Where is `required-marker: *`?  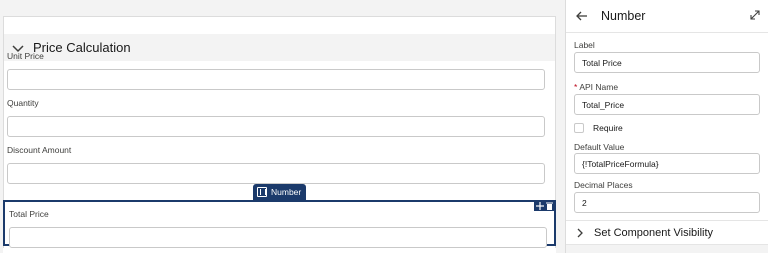
required-marker: * is located at coordinates (576, 87).